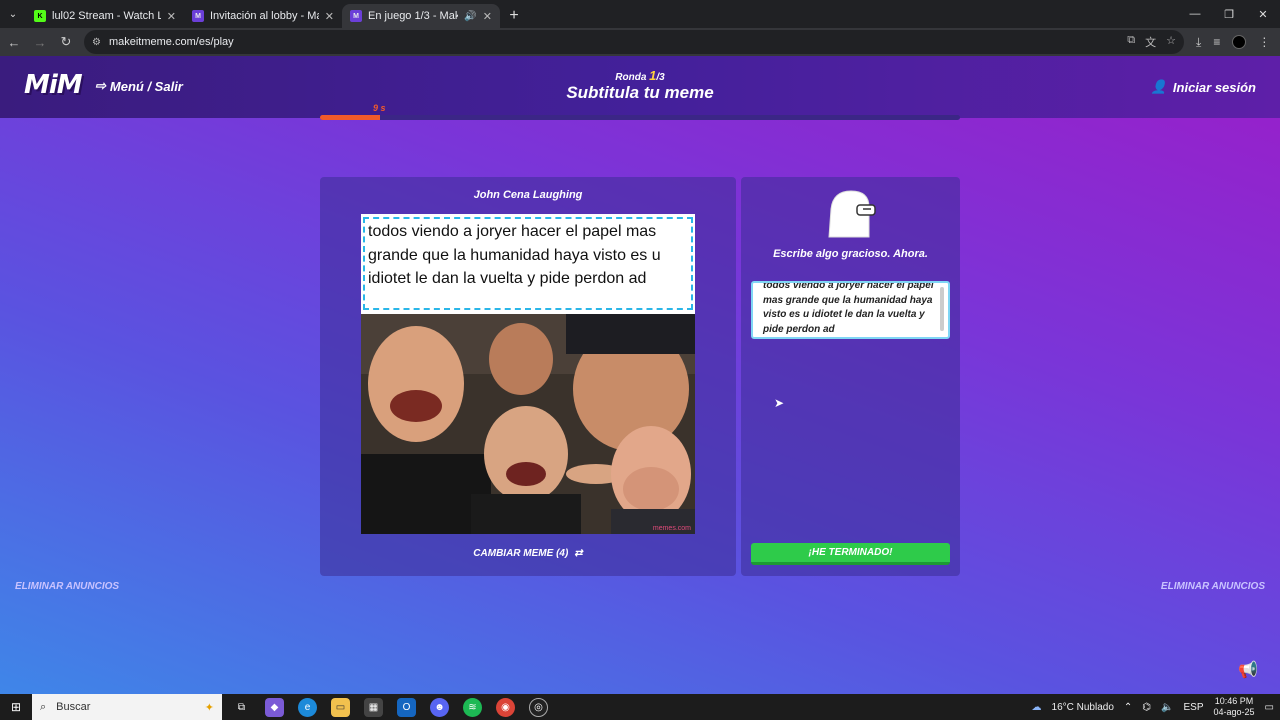 The image size is (1280, 720). I want to click on clock: 10:46 PM 04-ago-25, so click(1234, 707).